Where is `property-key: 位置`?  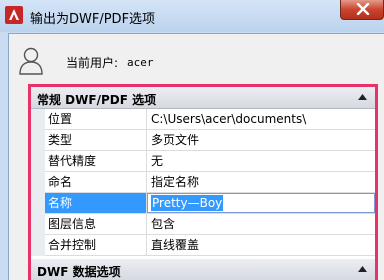 property-key: 位置 is located at coordinates (96, 119).